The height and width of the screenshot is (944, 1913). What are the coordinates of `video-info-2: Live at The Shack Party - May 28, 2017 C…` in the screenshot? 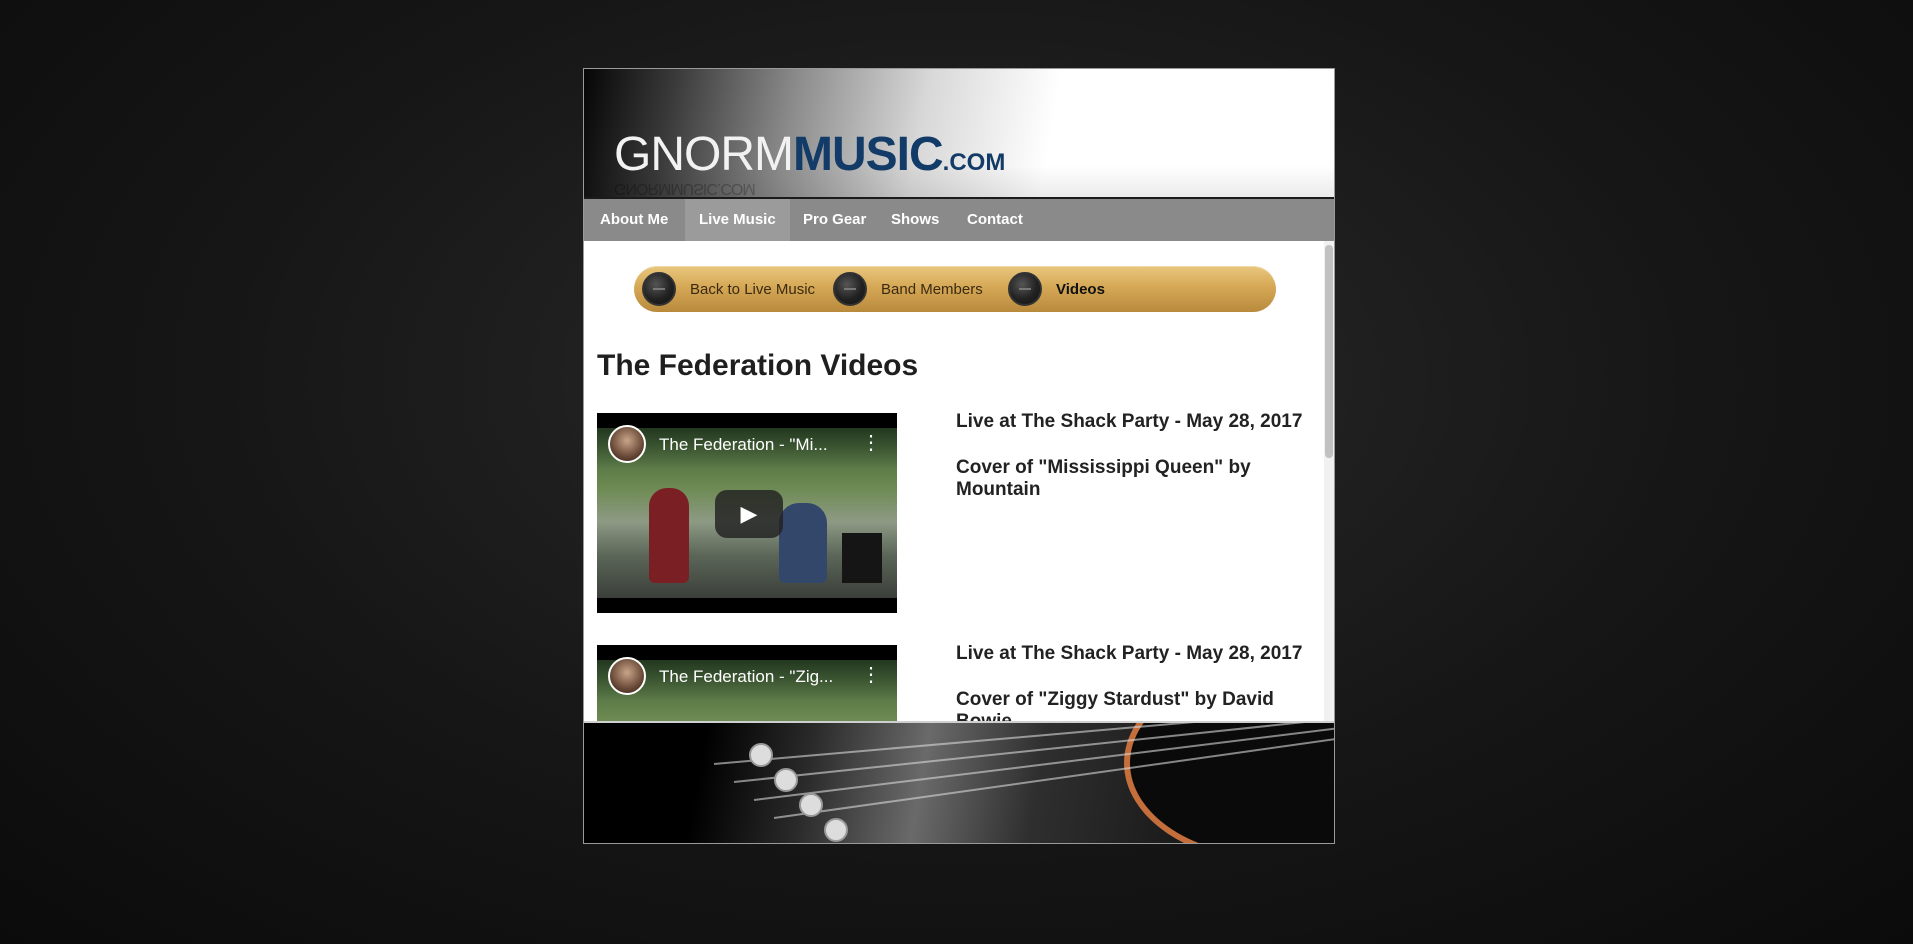 It's located at (1145, 682).